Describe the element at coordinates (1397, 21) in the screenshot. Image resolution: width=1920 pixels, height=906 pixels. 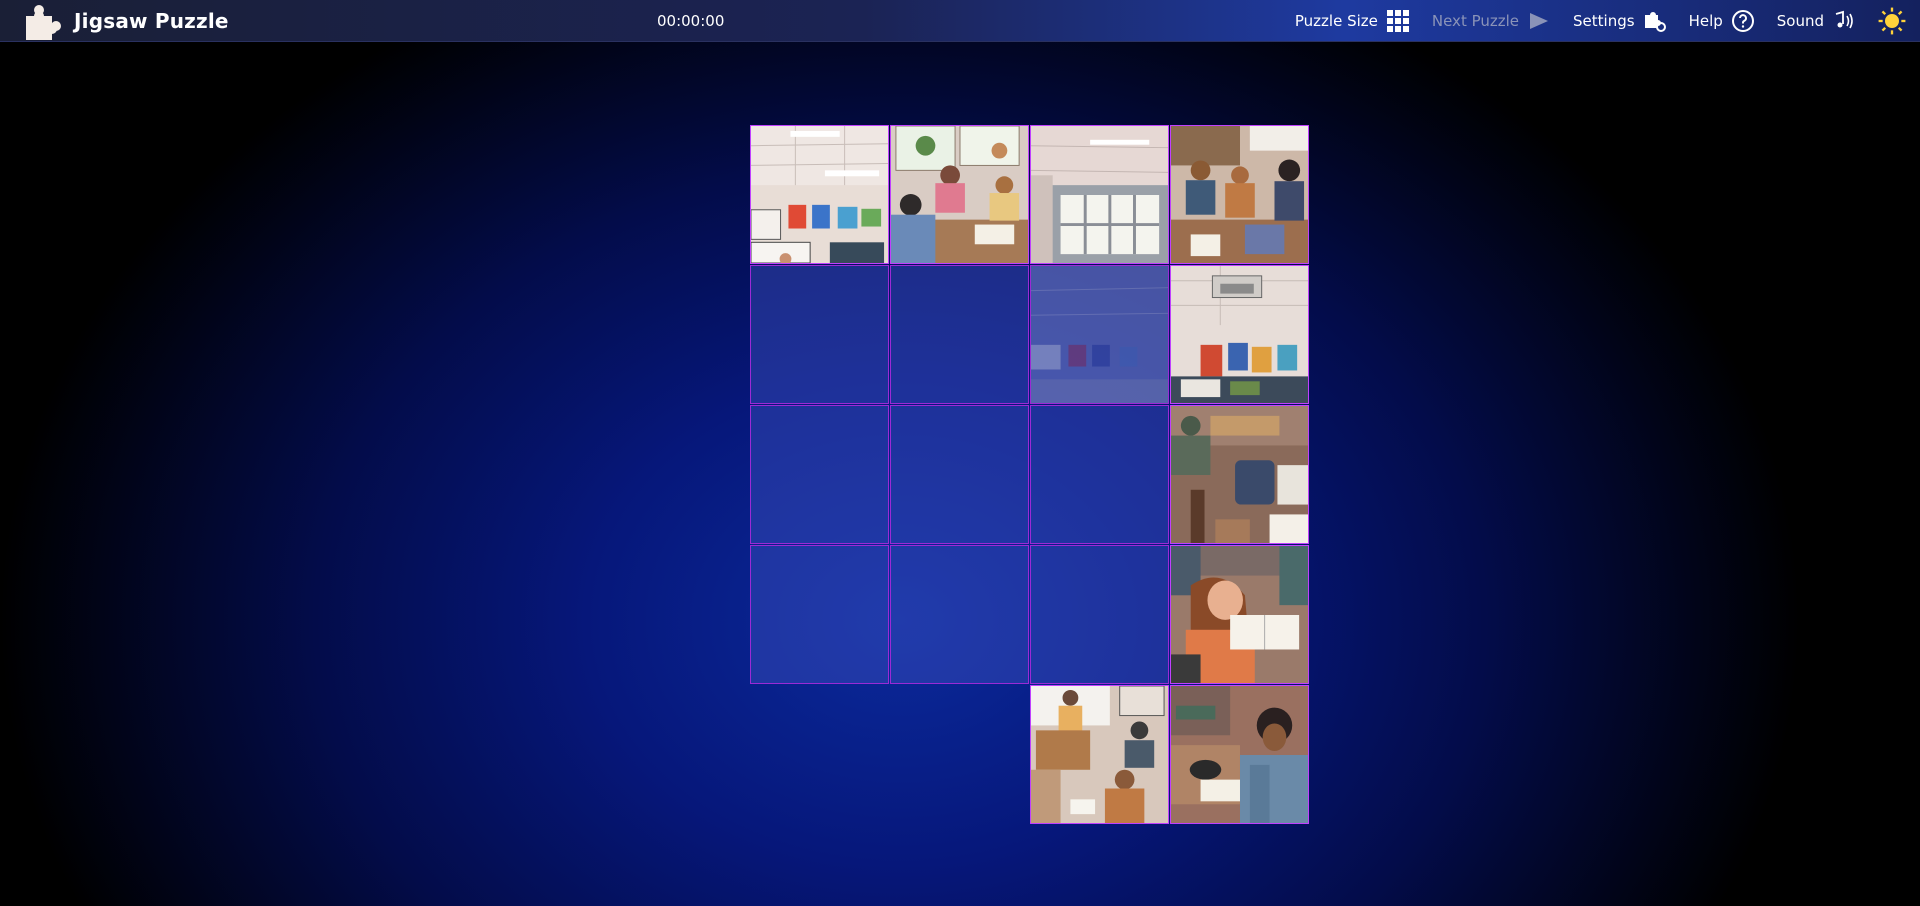
I see `grid-icon` at that location.